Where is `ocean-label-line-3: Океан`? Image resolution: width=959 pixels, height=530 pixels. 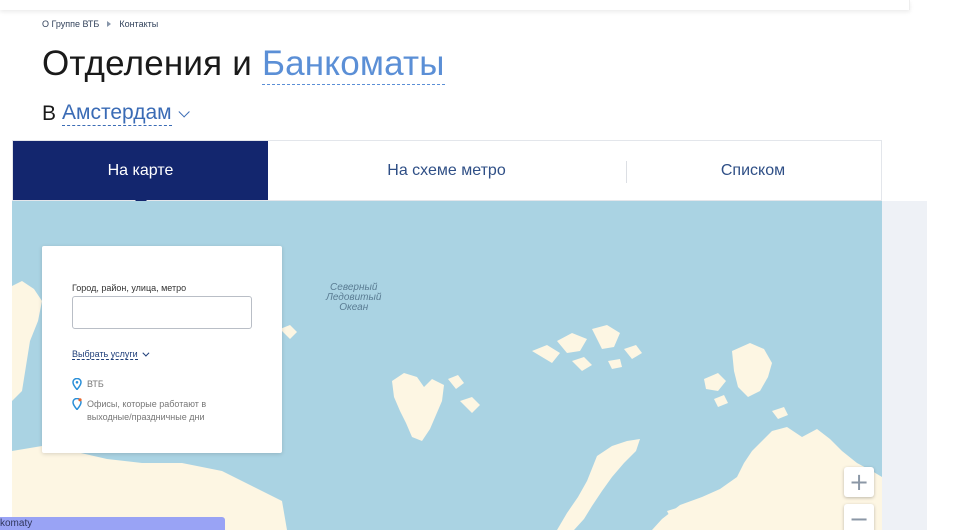
ocean-label-line-3: Океан is located at coordinates (354, 307).